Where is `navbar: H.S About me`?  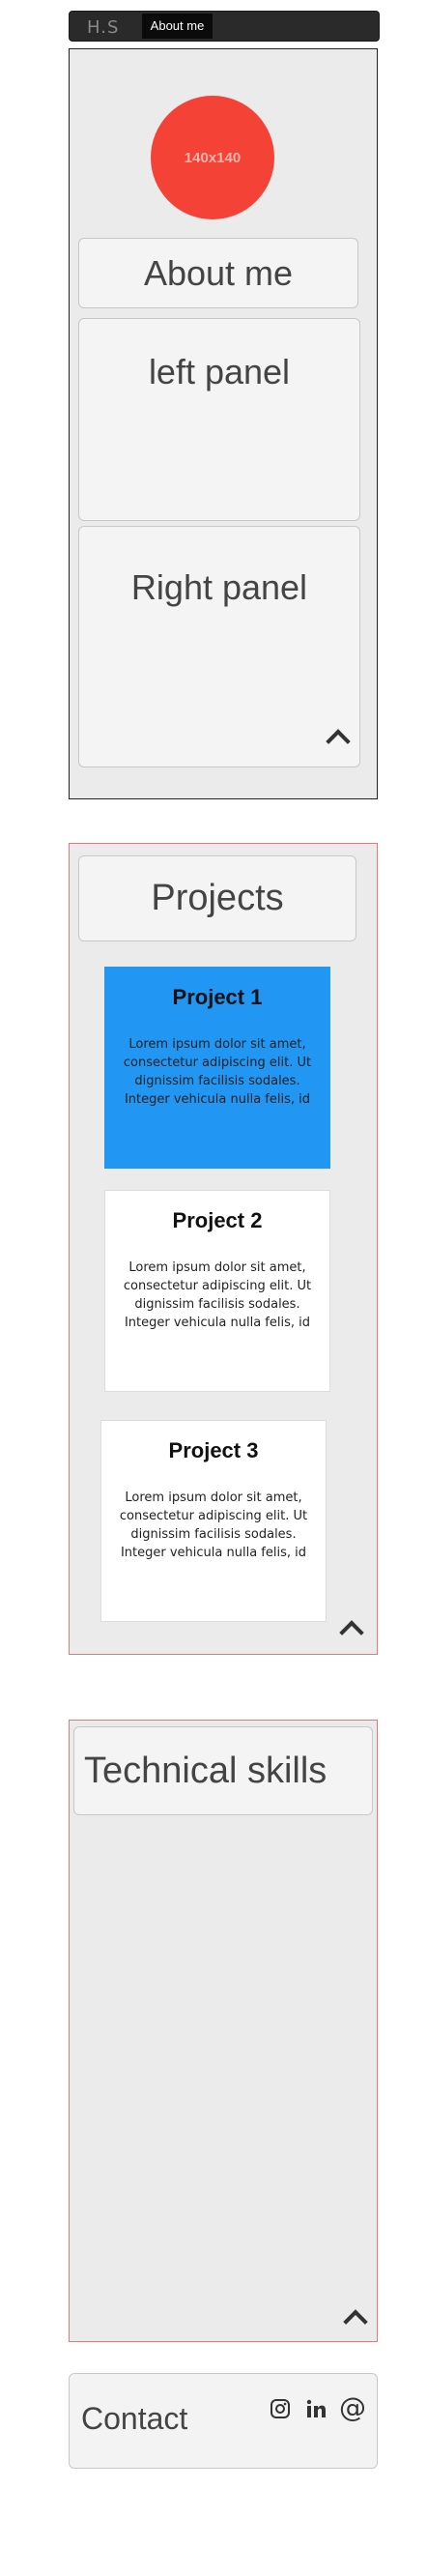
navbar: H.S About me is located at coordinates (225, 26).